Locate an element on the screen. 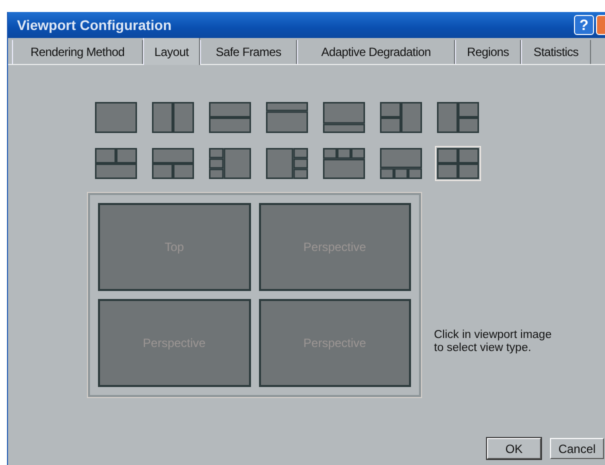  tab: Adaptive Degradation is located at coordinates (376, 52).